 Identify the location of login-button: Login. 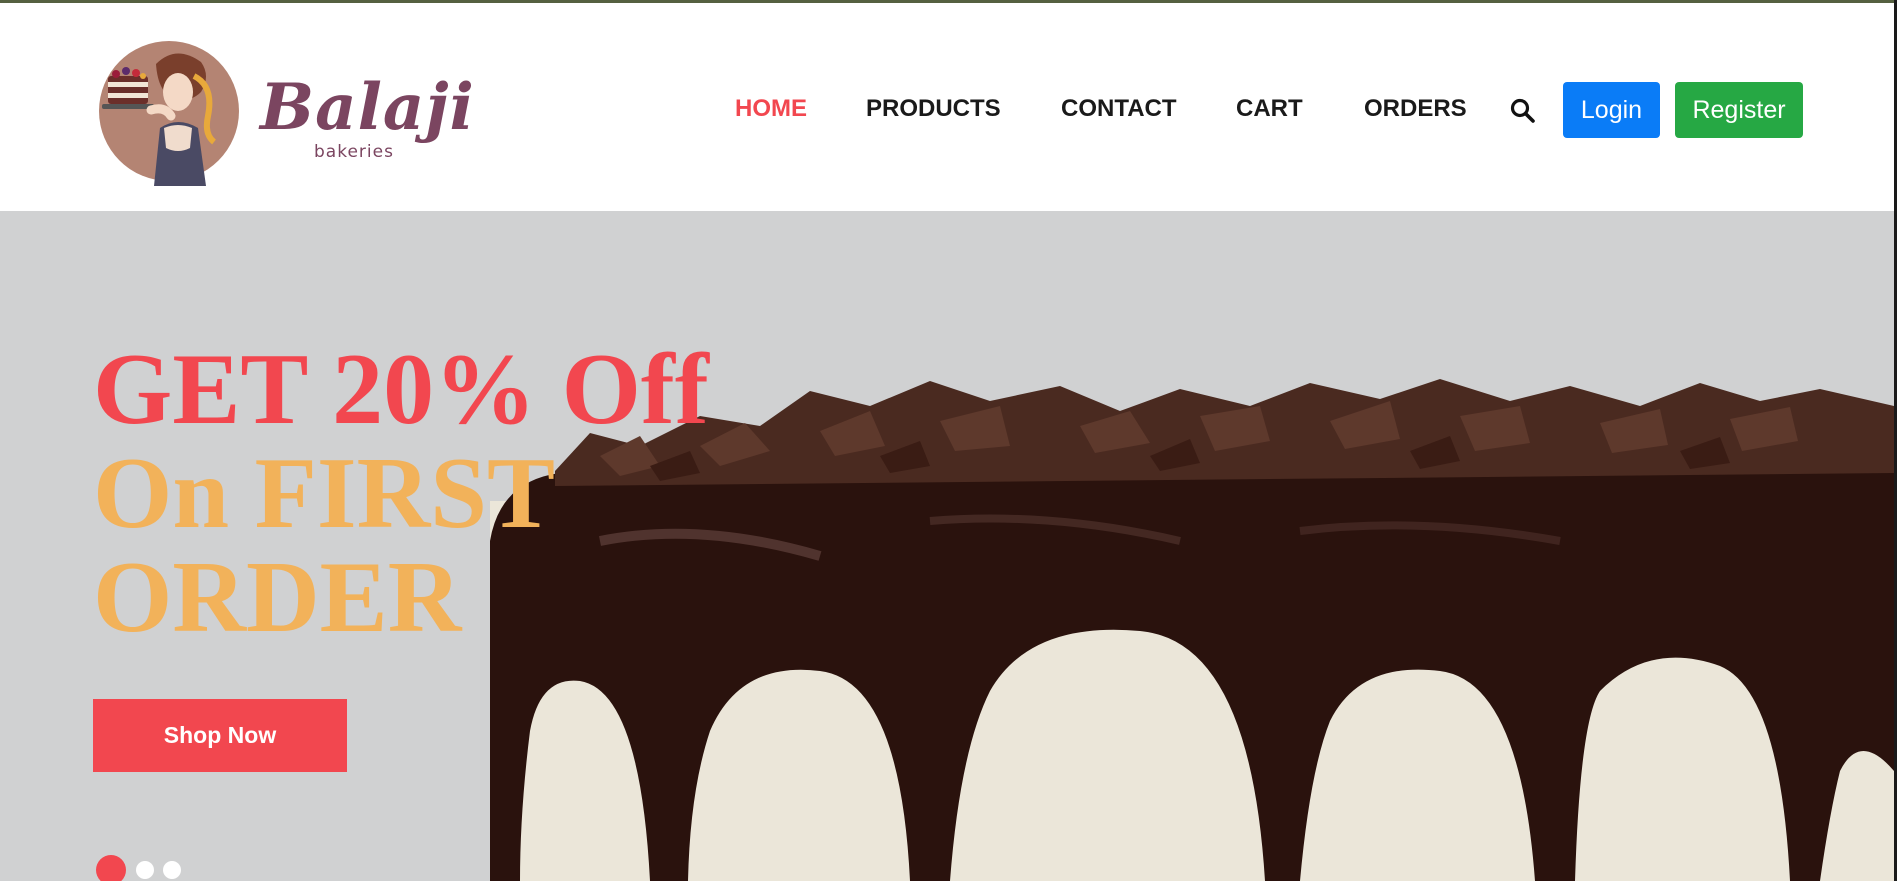
(1611, 110).